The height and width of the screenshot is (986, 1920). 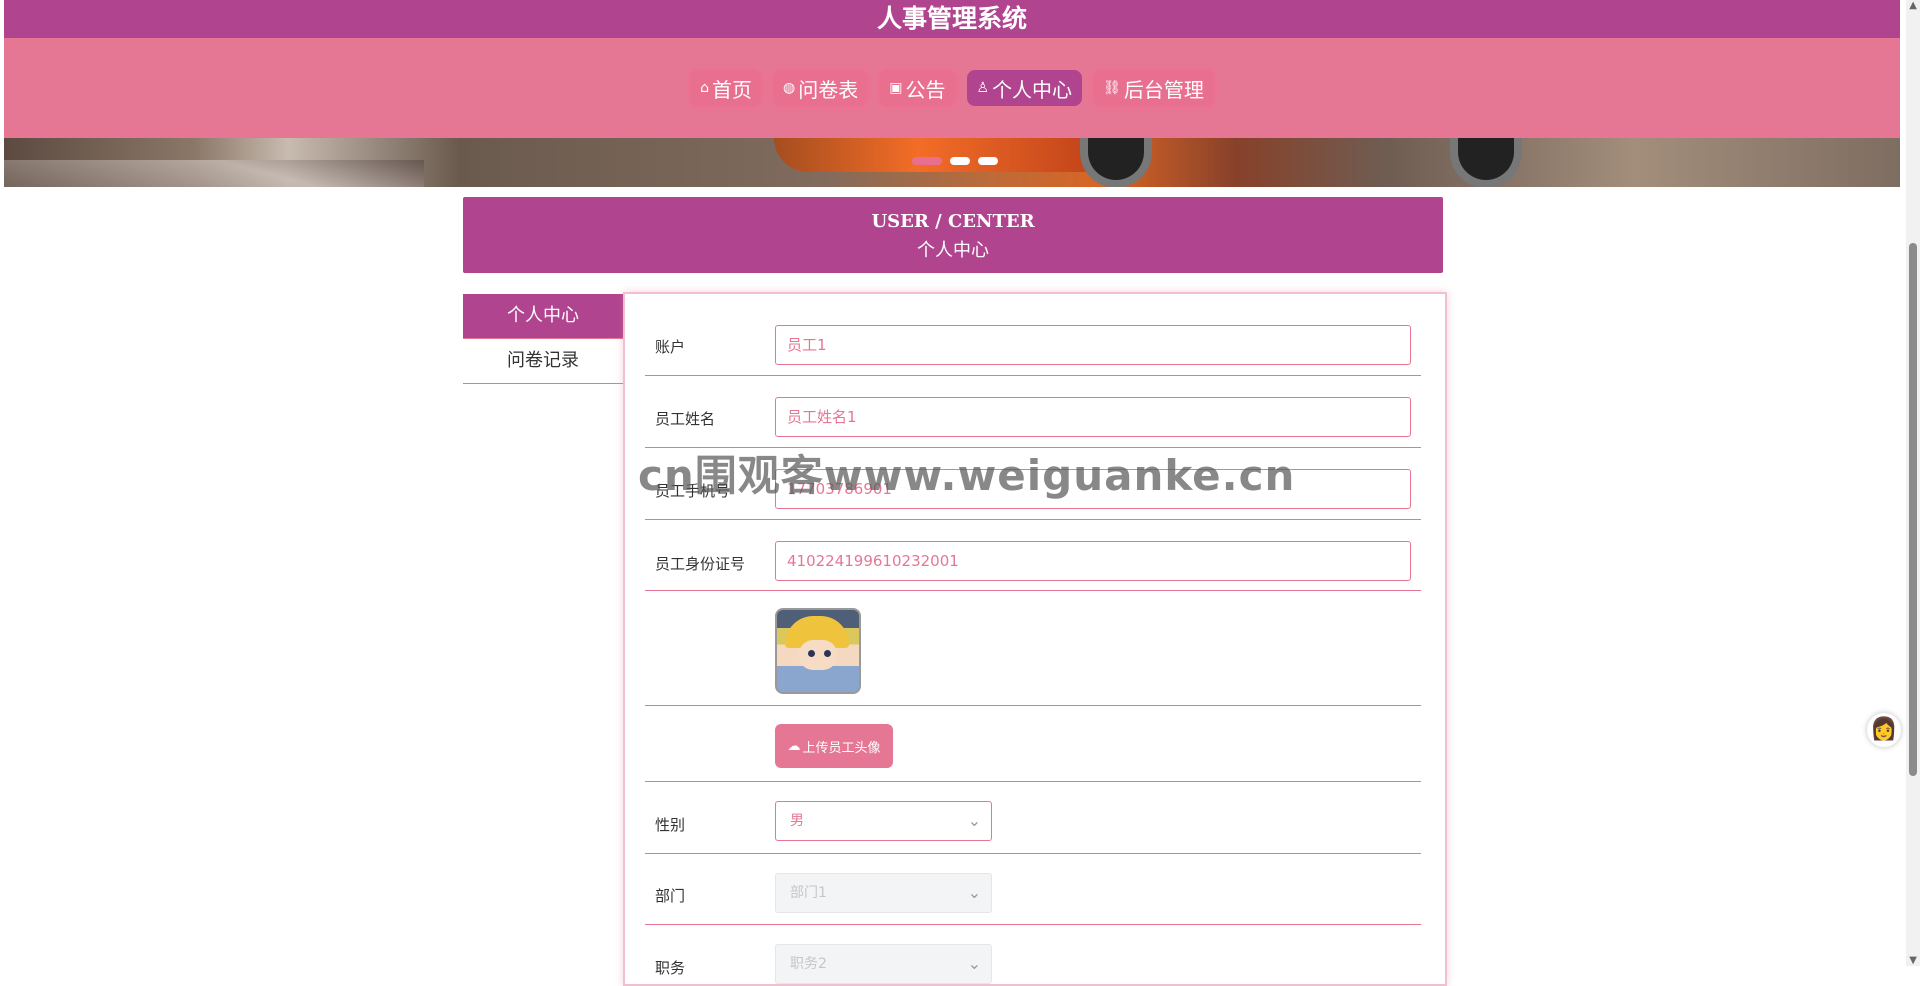 I want to click on employee-id-label: 员工身份证号, so click(x=700, y=564).